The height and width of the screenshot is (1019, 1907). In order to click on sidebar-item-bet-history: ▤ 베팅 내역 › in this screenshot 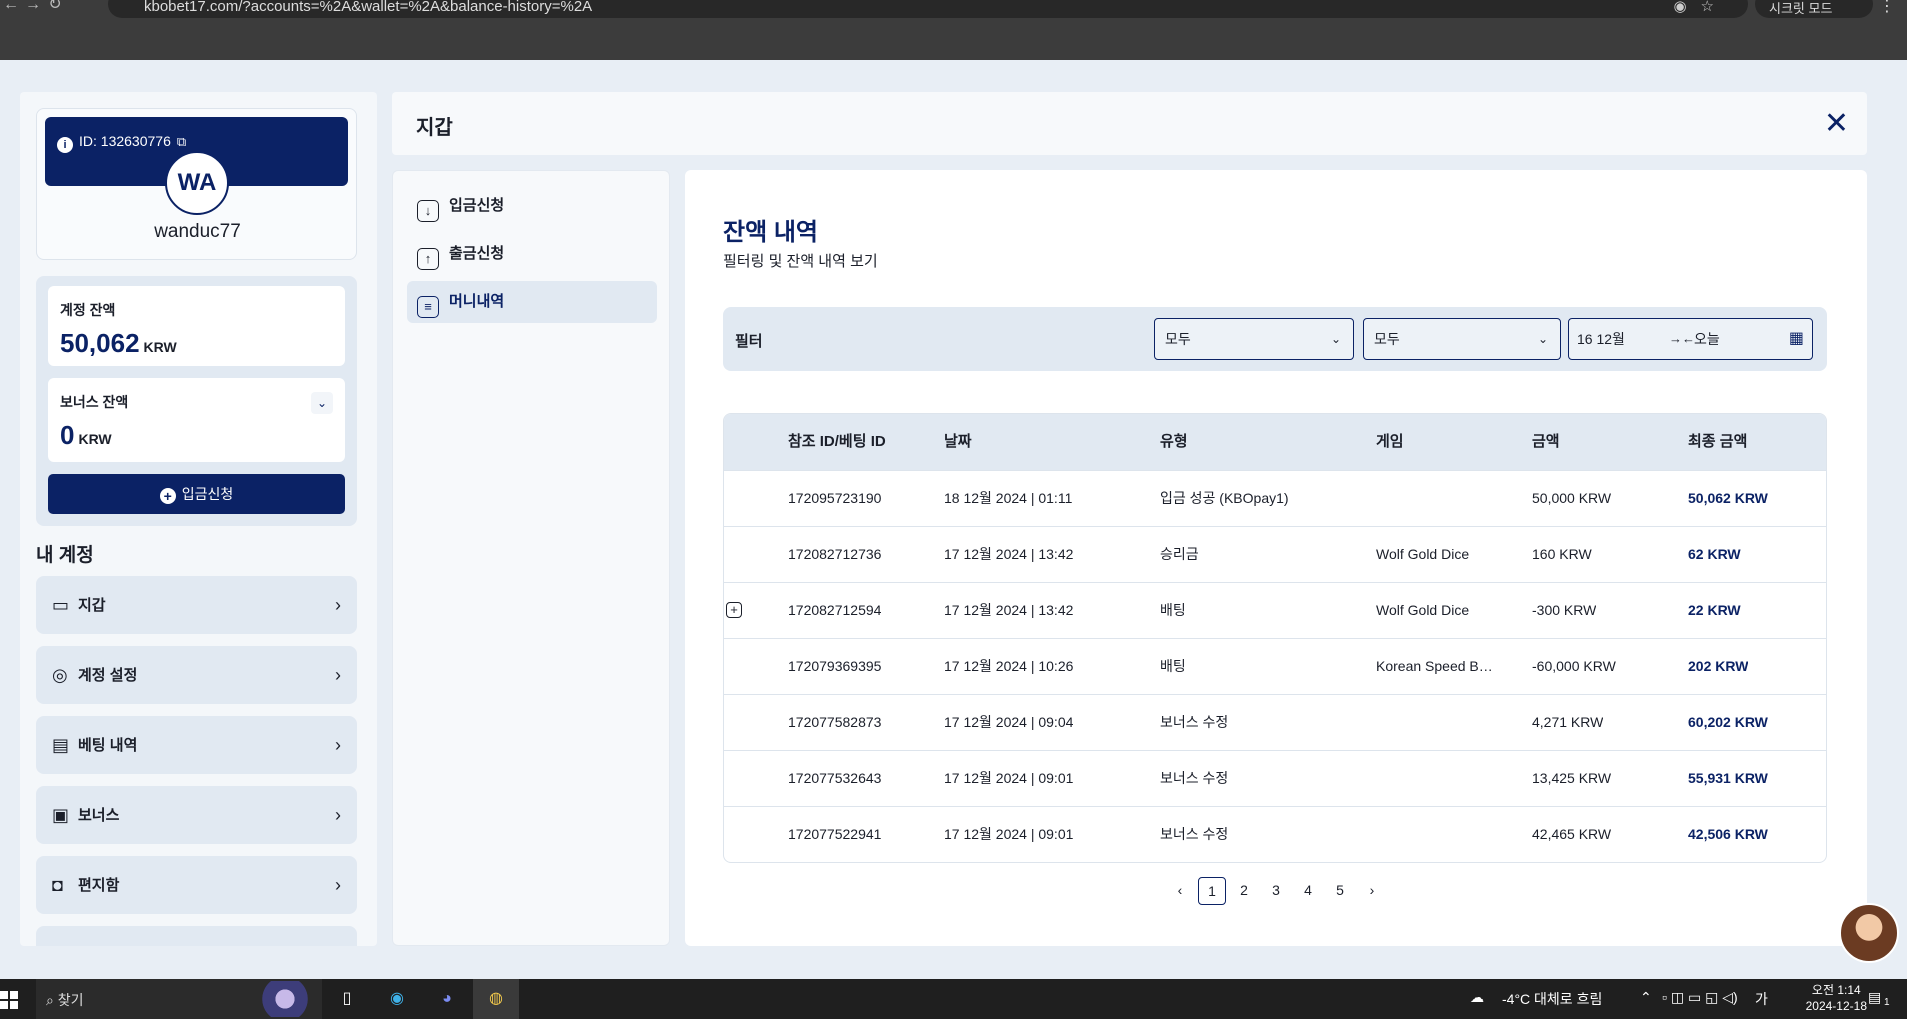, I will do `click(196, 745)`.